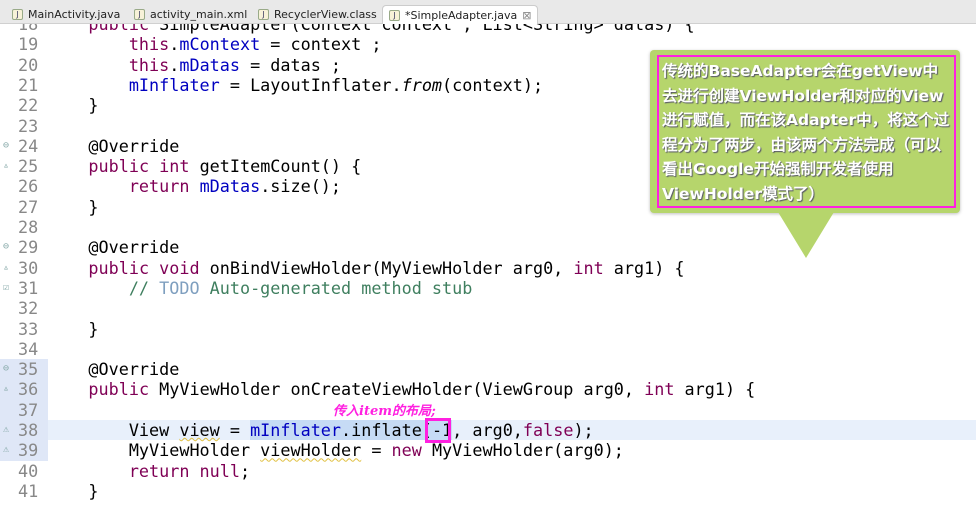 This screenshot has height=505, width=976. Describe the element at coordinates (438, 430) in the screenshot. I see `annotation-highlight-box` at that location.